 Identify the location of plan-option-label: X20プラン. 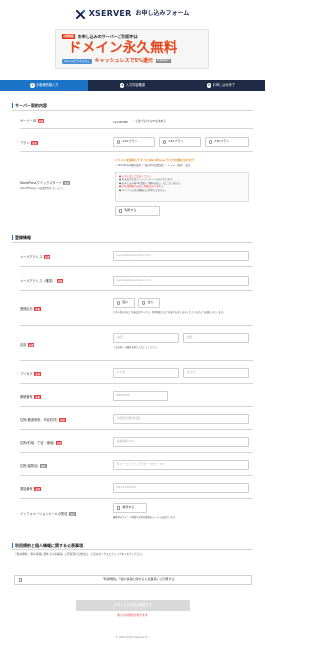
(176, 141).